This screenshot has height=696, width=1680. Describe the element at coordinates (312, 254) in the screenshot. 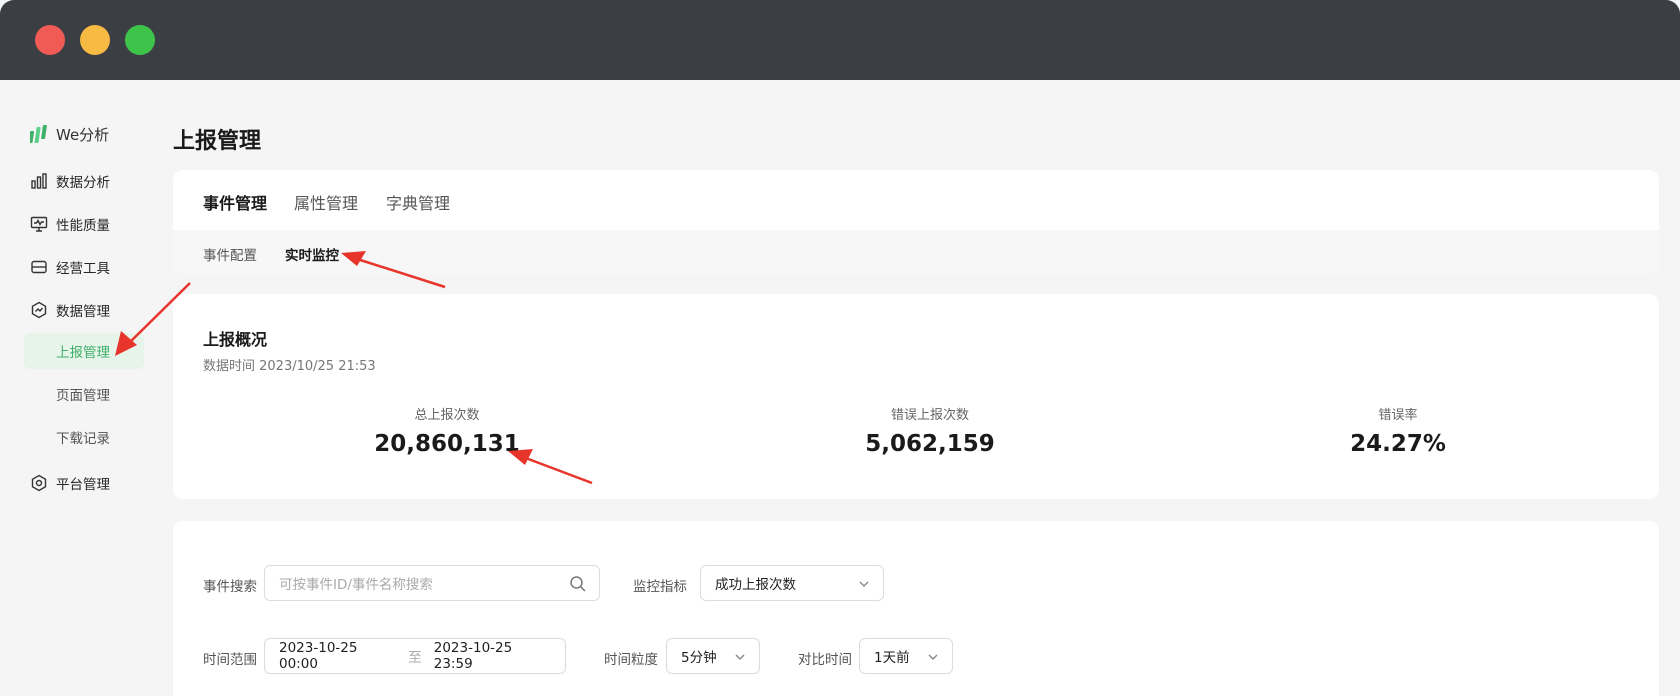

I see `subtab-realtime-monitor: 实时监控` at that location.